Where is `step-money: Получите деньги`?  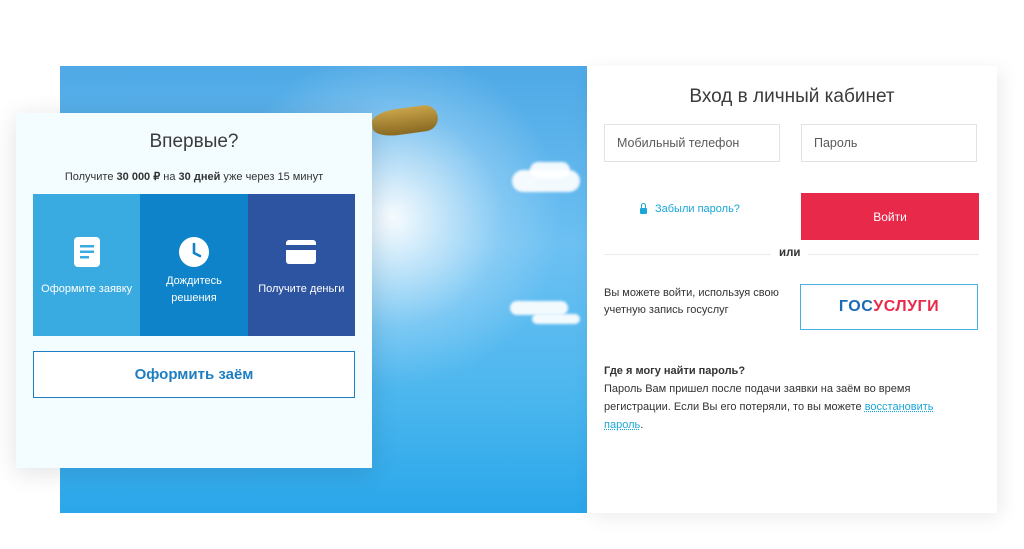
step-money: Получите деньги is located at coordinates (301, 265).